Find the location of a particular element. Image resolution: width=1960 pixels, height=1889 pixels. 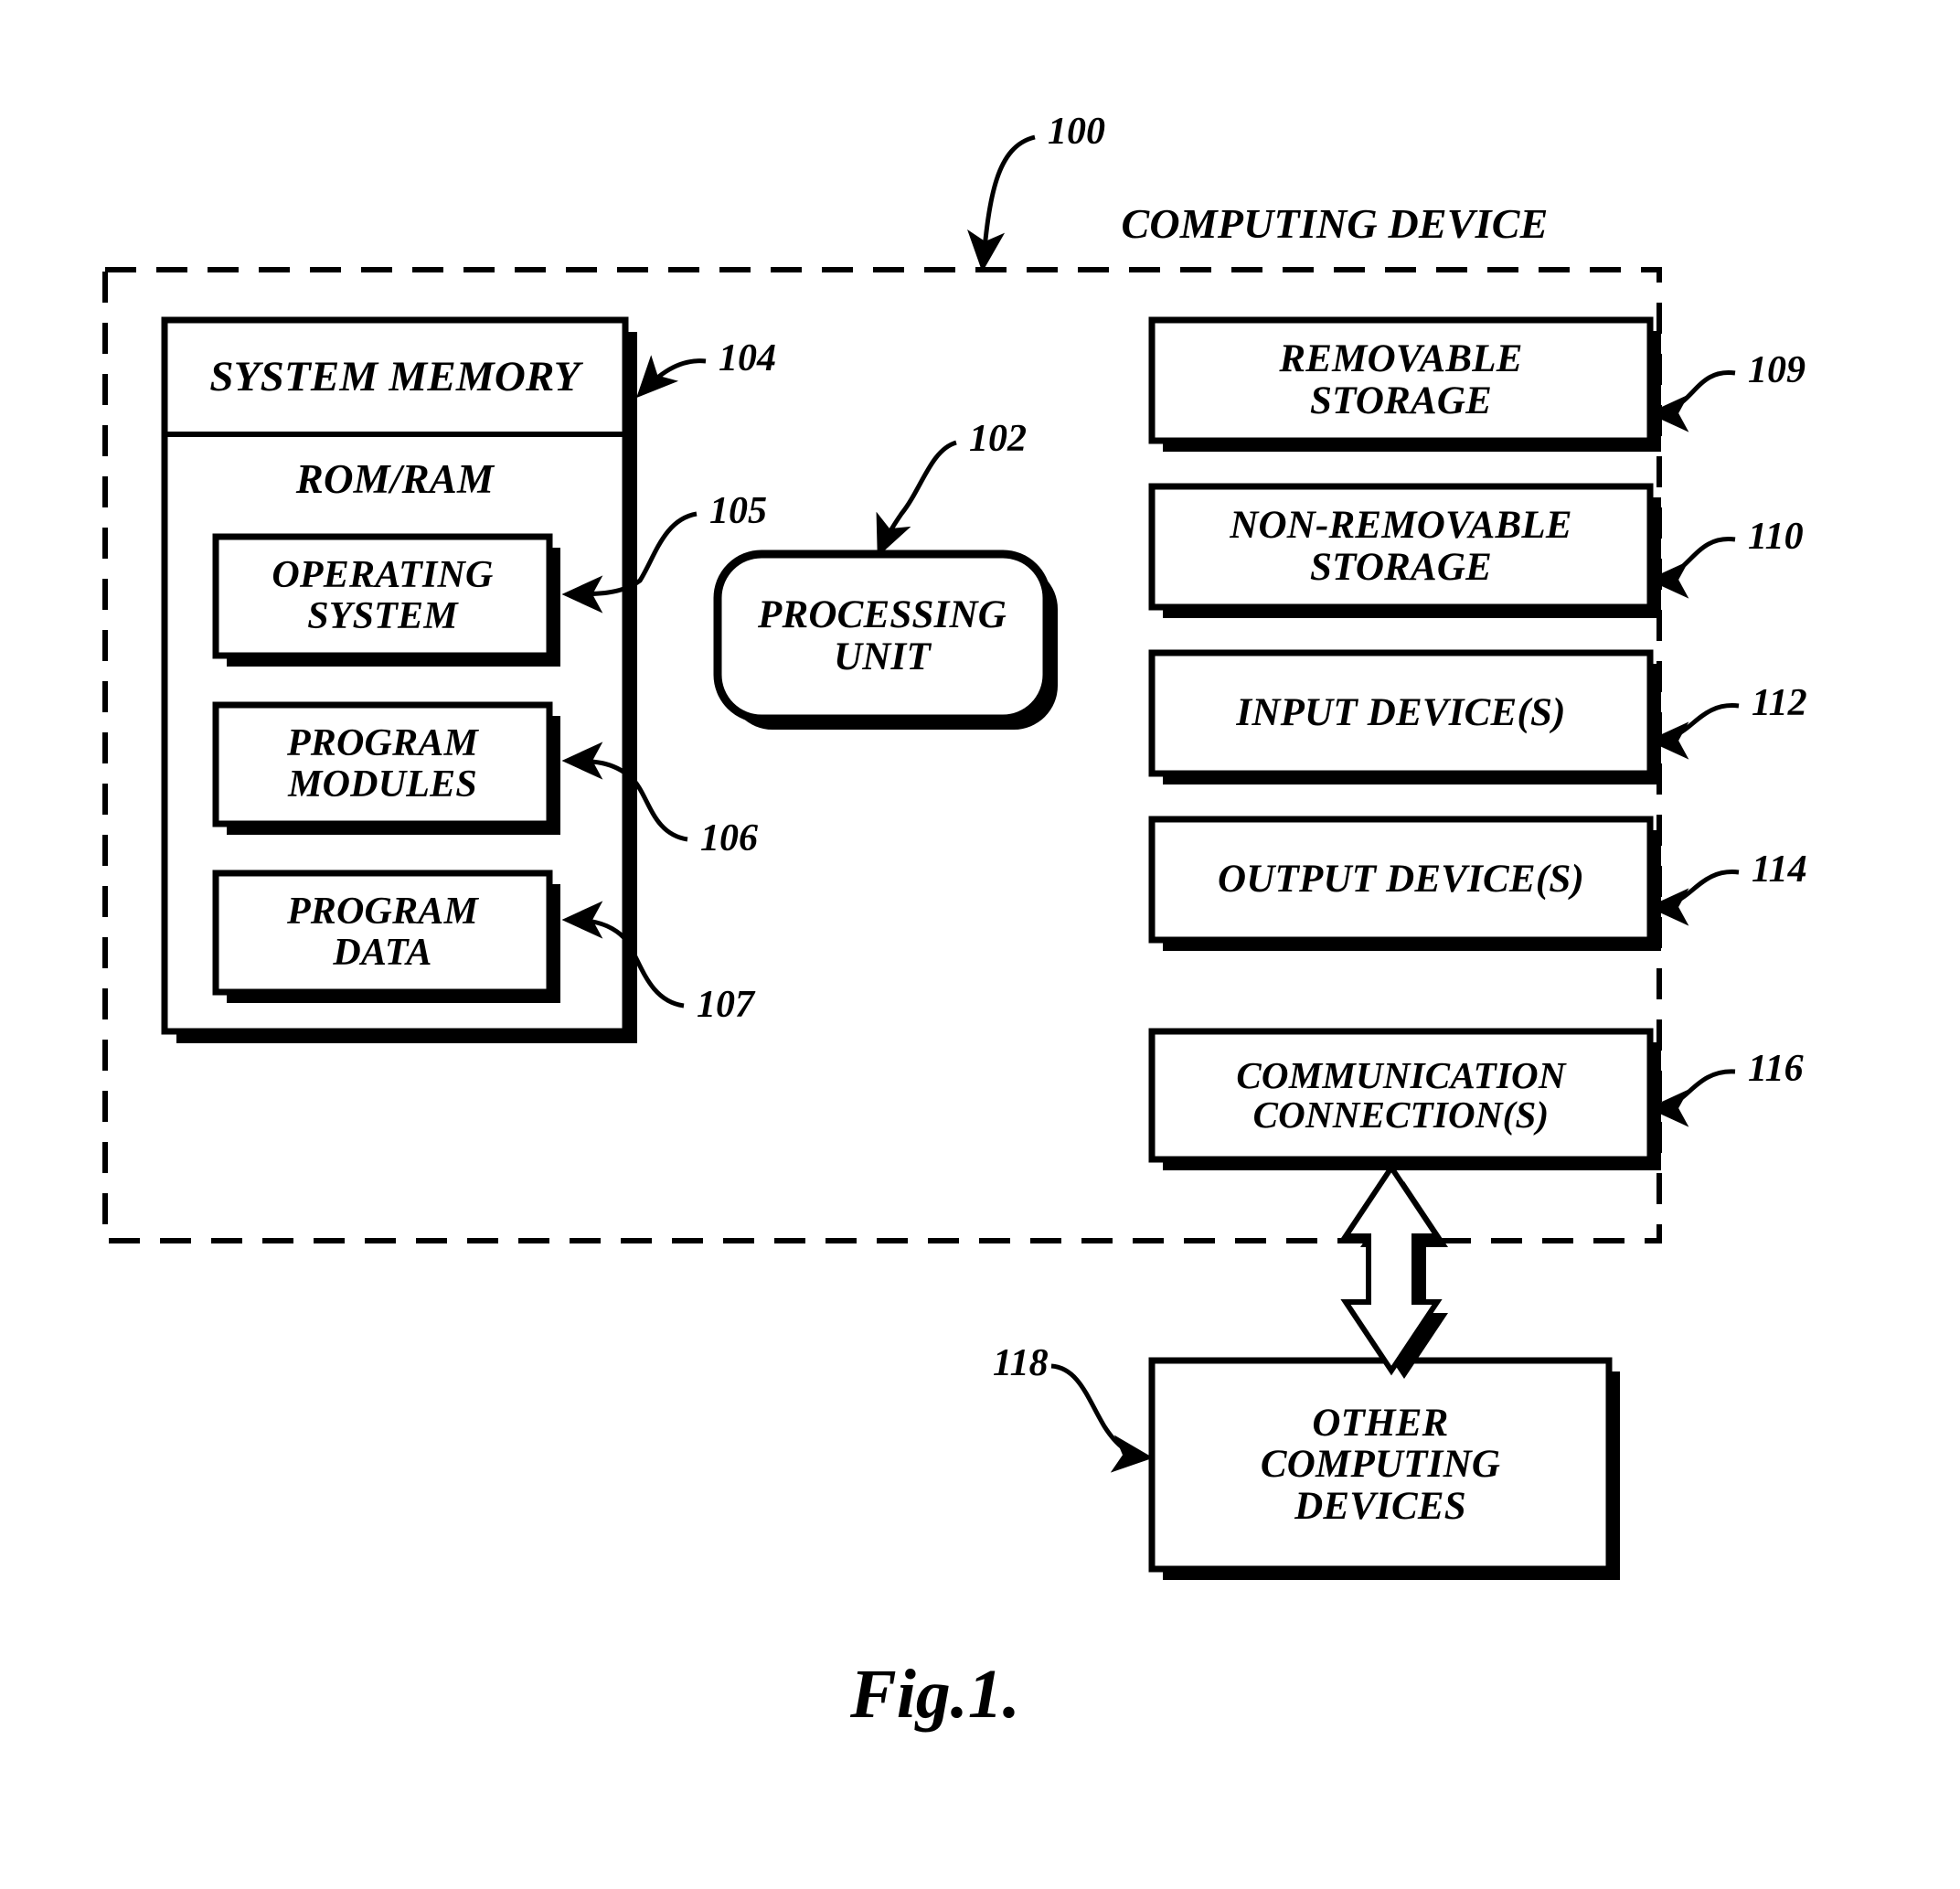

operating-system-label: OPERATING SYSTEM is located at coordinates (383, 595).